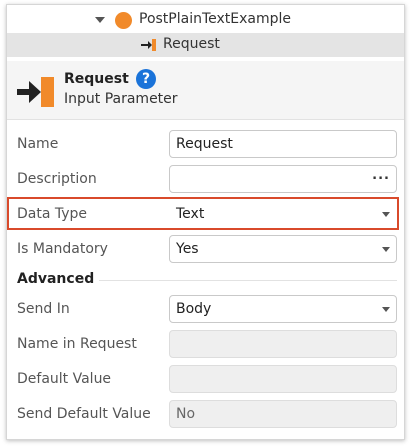 The height and width of the screenshot is (448, 414). What do you see at coordinates (43, 309) in the screenshot?
I see `send-in-label: Send In` at bounding box center [43, 309].